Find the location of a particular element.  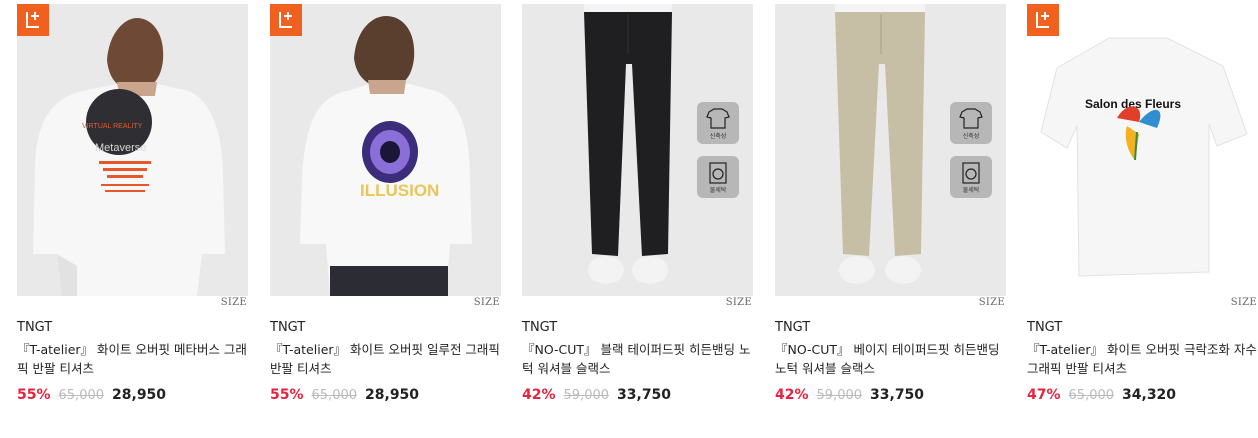

product-photo-tshirt-back: VIRTUAL REALITY Metaverse is located at coordinates (132, 150).